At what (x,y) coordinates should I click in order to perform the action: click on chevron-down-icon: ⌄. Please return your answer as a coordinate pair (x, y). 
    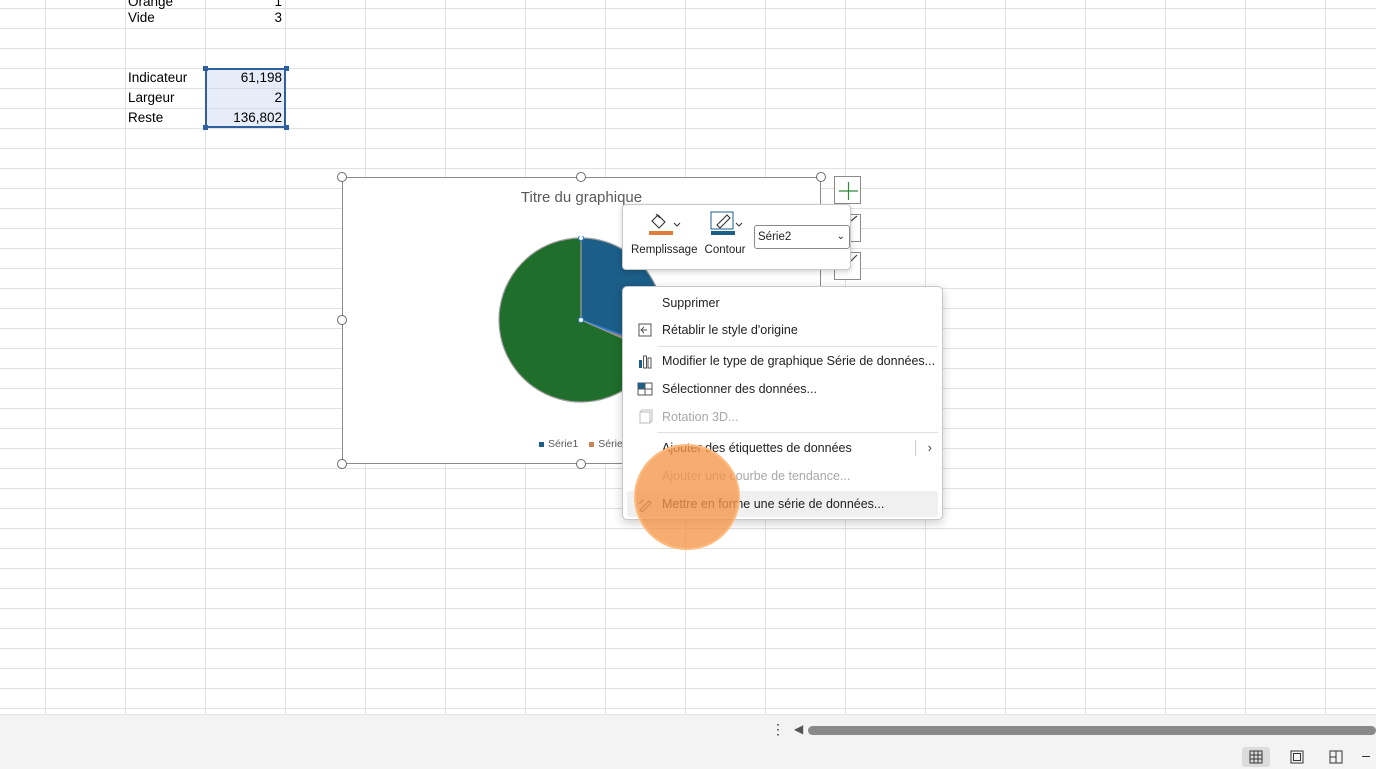
    Looking at the image, I should click on (840, 236).